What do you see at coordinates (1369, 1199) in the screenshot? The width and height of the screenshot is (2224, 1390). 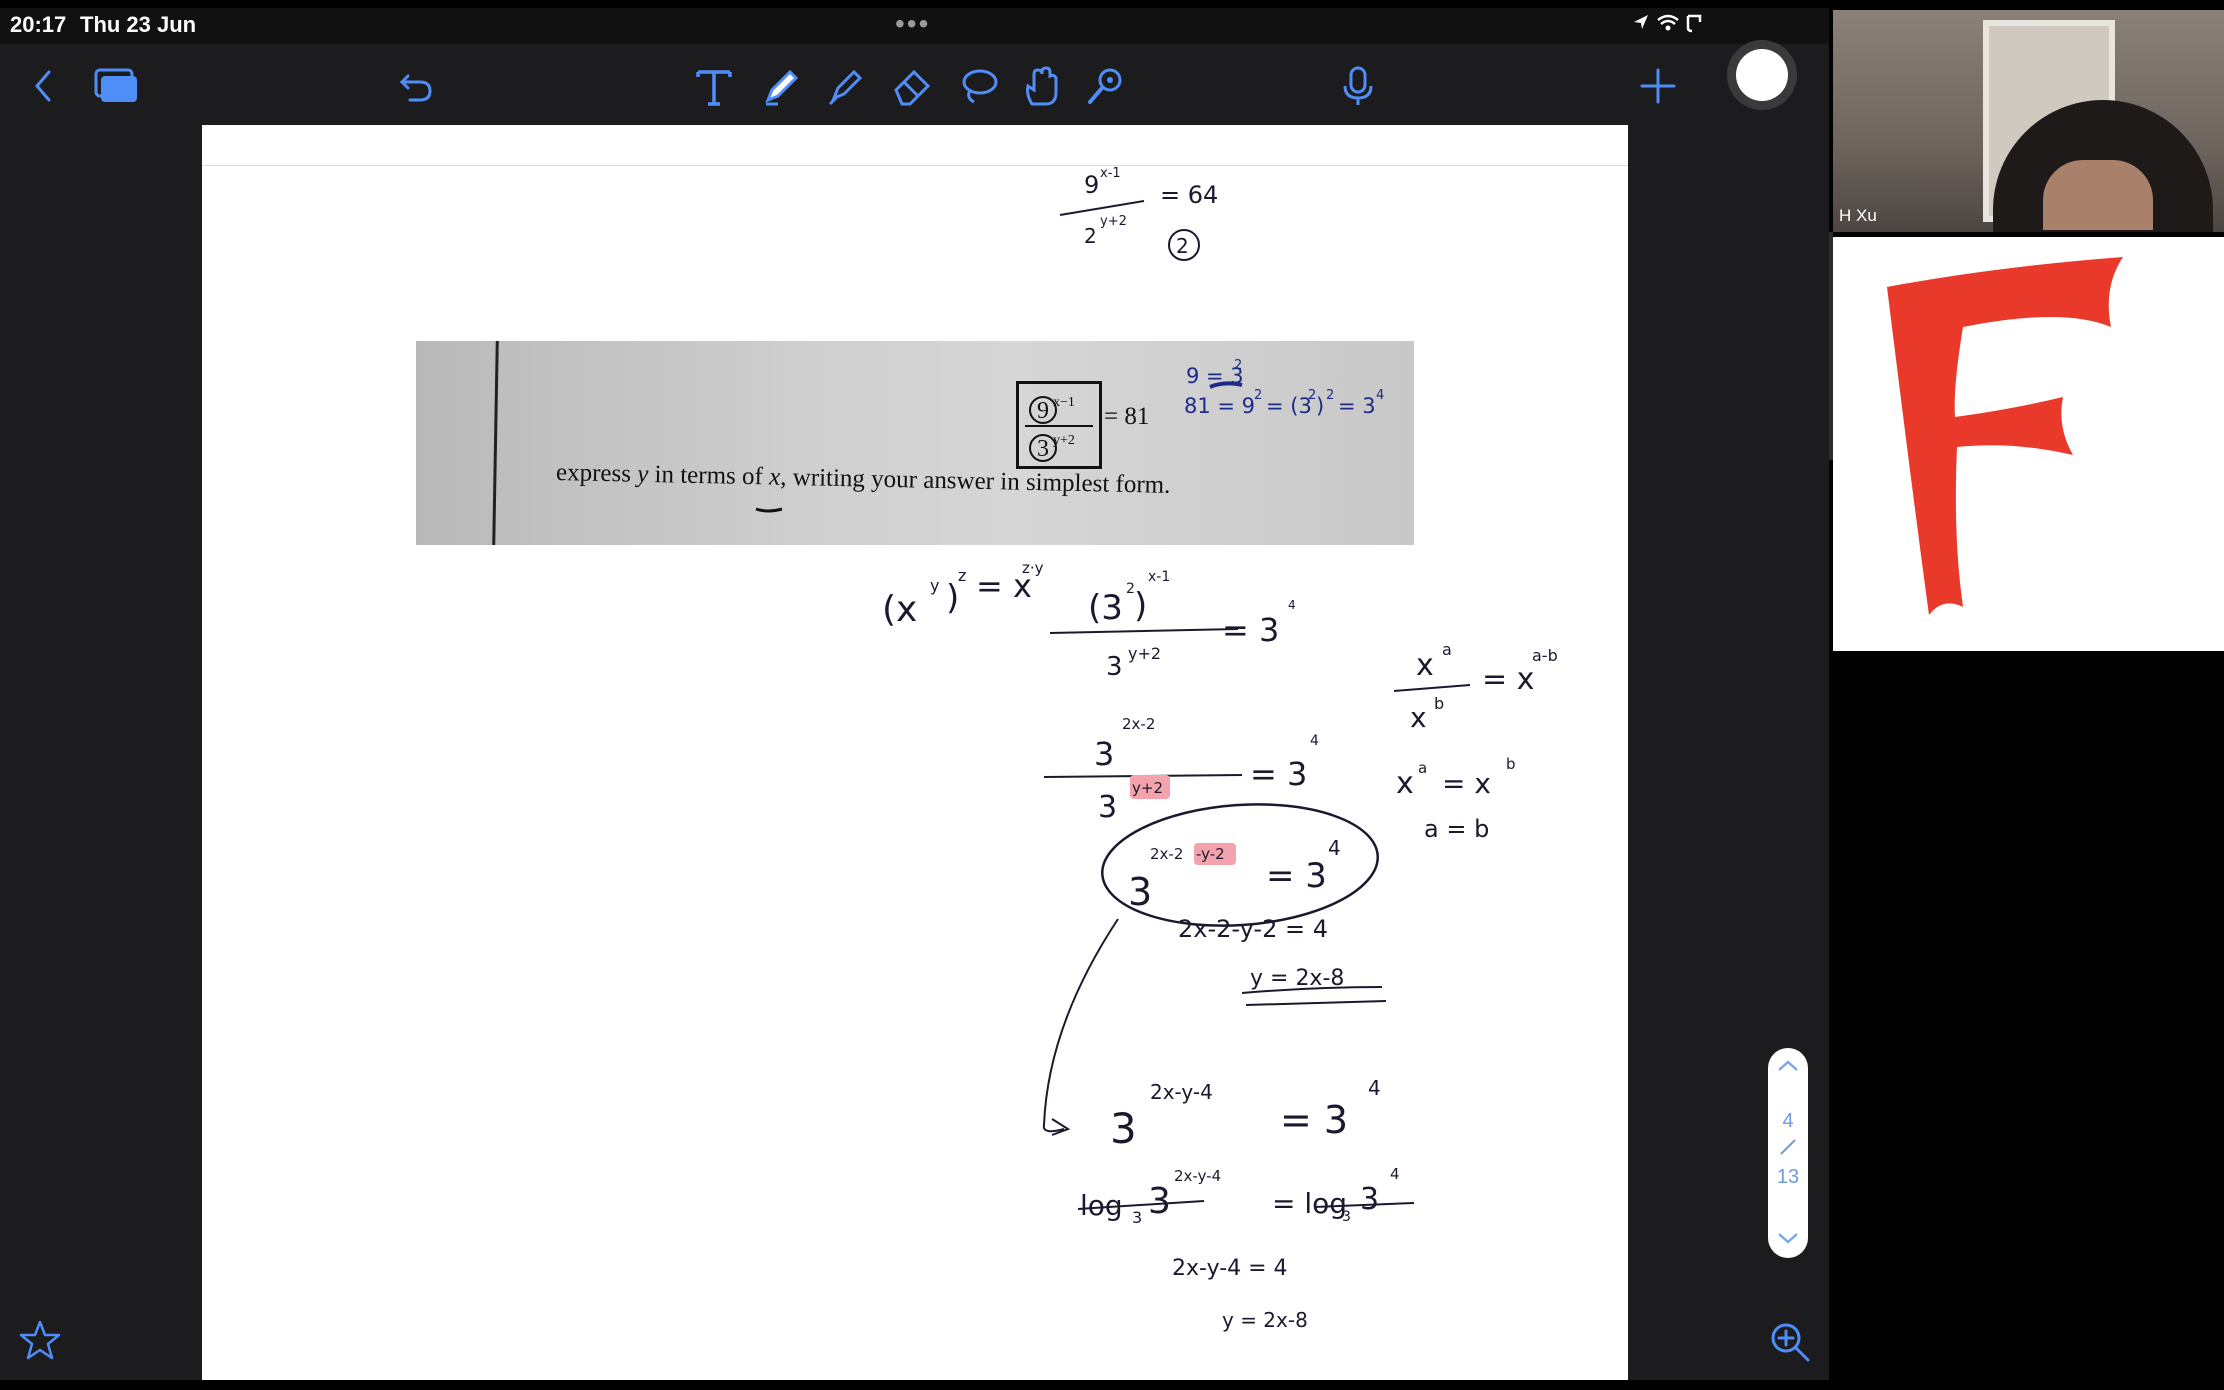 I see `alt2-rhs-base: 3` at bounding box center [1369, 1199].